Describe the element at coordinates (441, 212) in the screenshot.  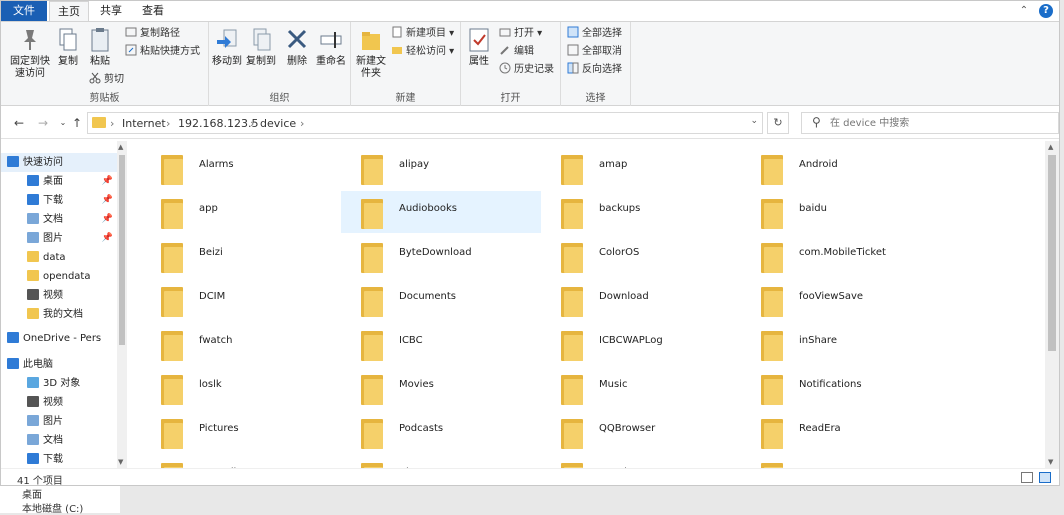
I see `folder-tile: Audiobooks` at that location.